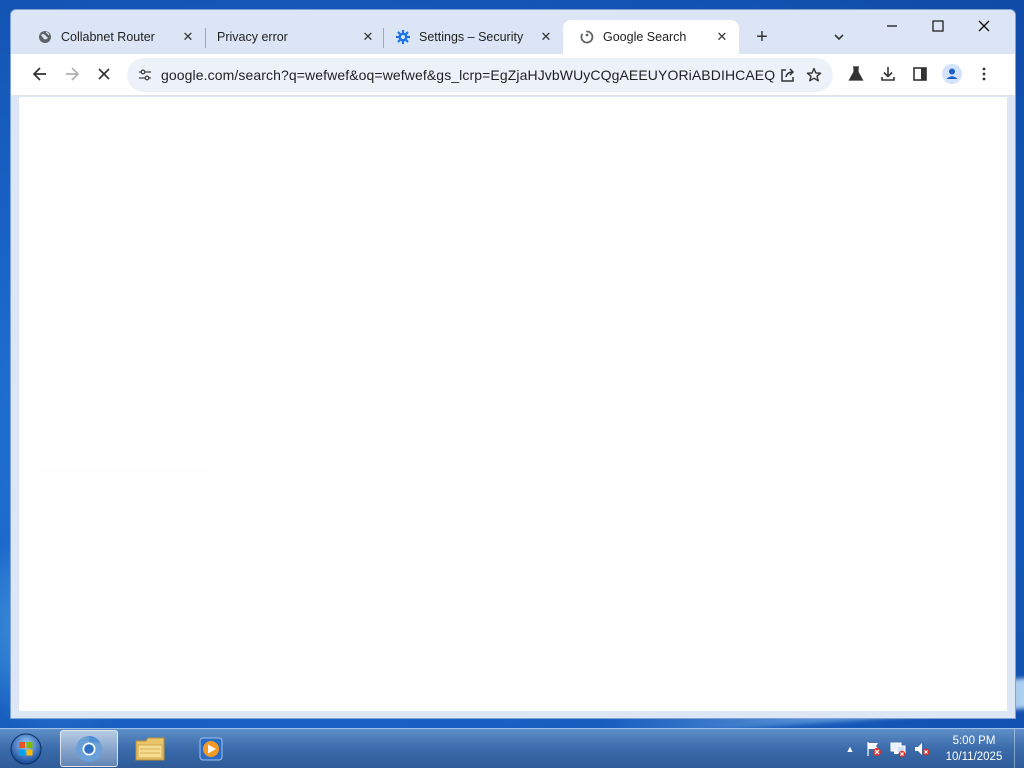  I want to click on start-button, so click(26, 749).